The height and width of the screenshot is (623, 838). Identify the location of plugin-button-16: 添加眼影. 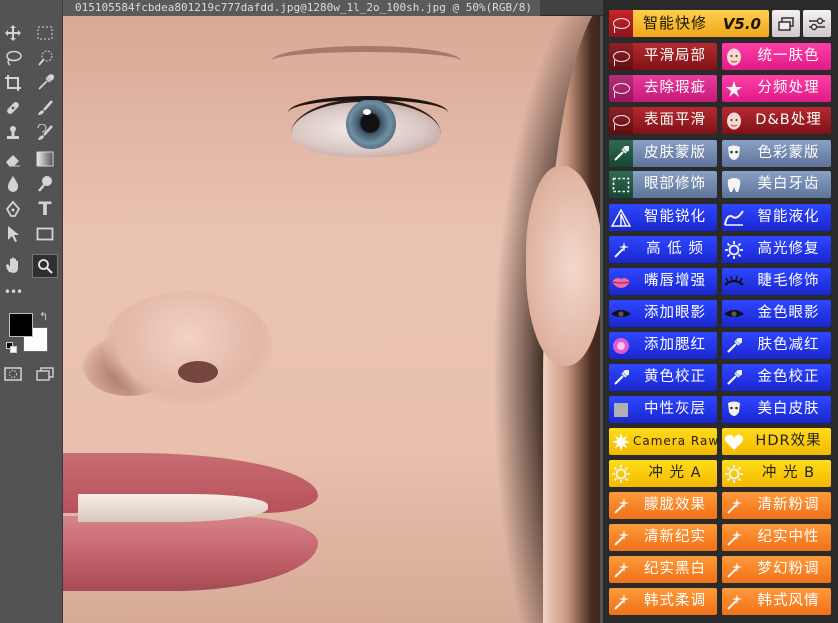
(663, 313).